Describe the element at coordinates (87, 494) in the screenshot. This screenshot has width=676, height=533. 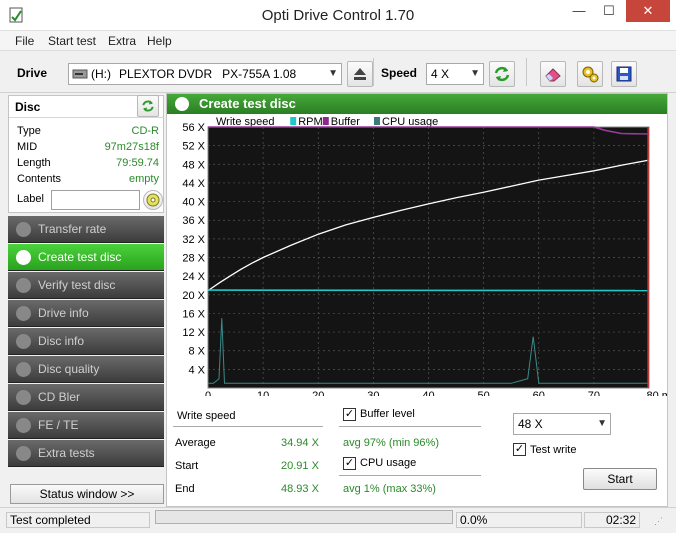
I see `status-window-button: Status window >>` at that location.